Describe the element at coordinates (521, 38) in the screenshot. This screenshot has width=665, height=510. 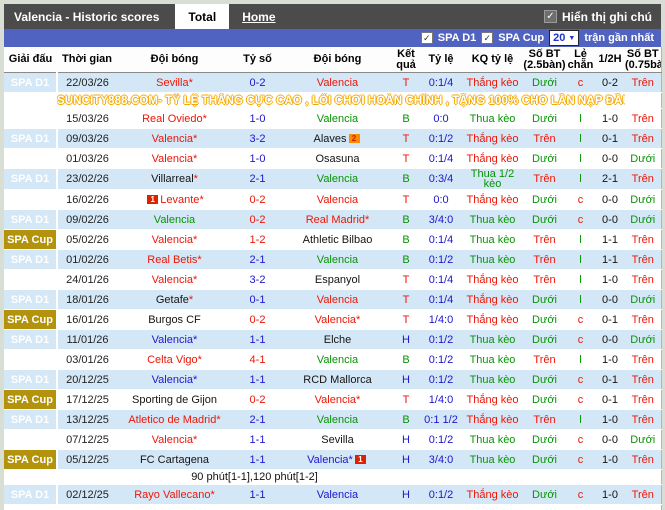
I see `spa-cup-label: SPA Cup` at that location.